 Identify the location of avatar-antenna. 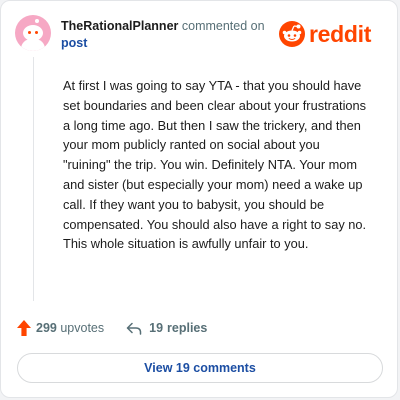
(37, 21).